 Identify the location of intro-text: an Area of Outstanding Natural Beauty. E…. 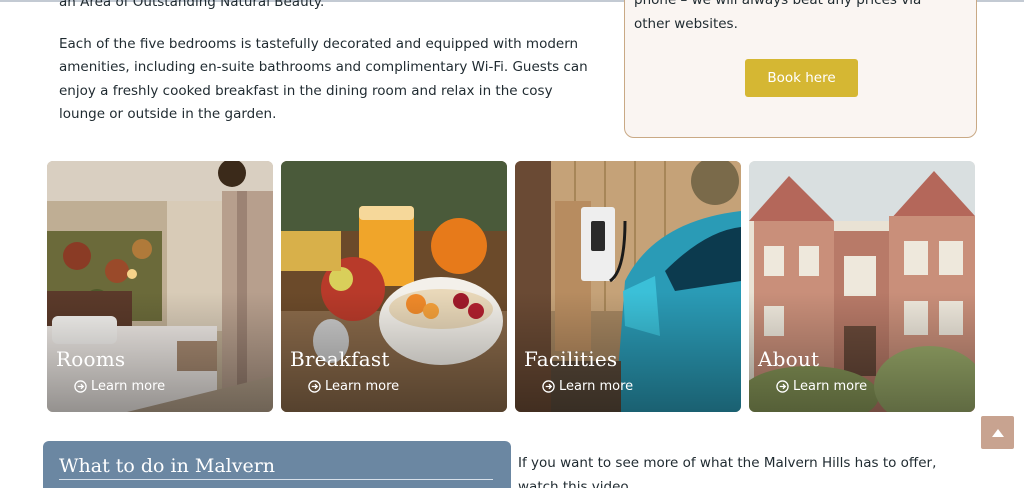
(329, 63).